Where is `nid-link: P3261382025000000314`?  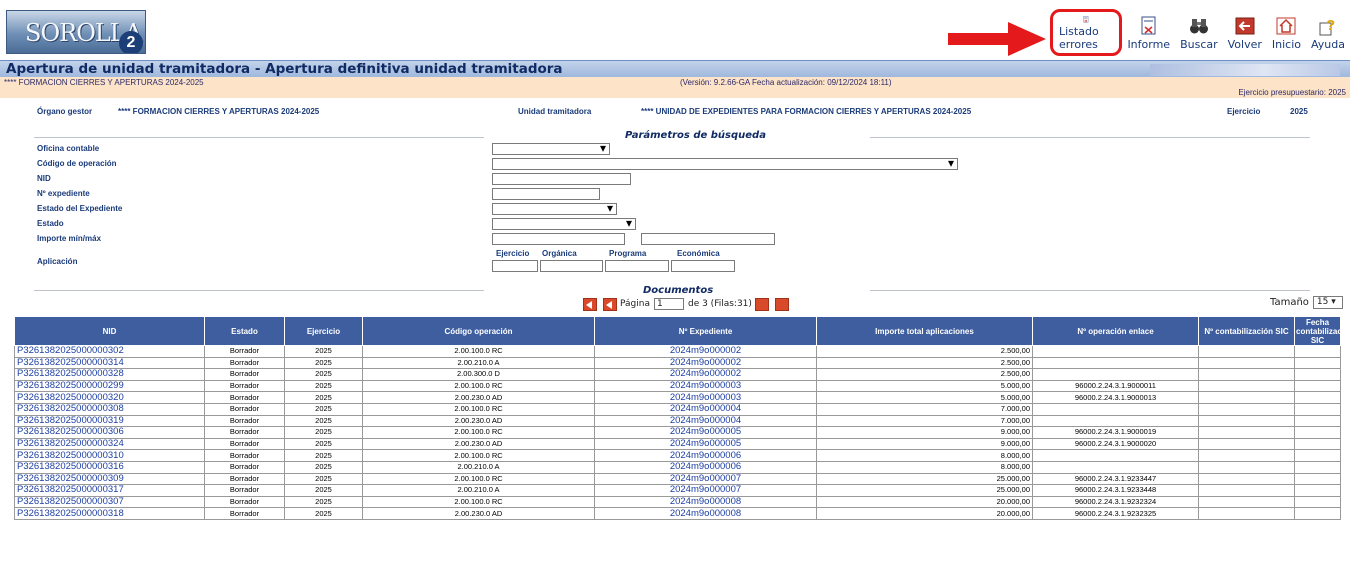 nid-link: P3261382025000000314 is located at coordinates (109, 363).